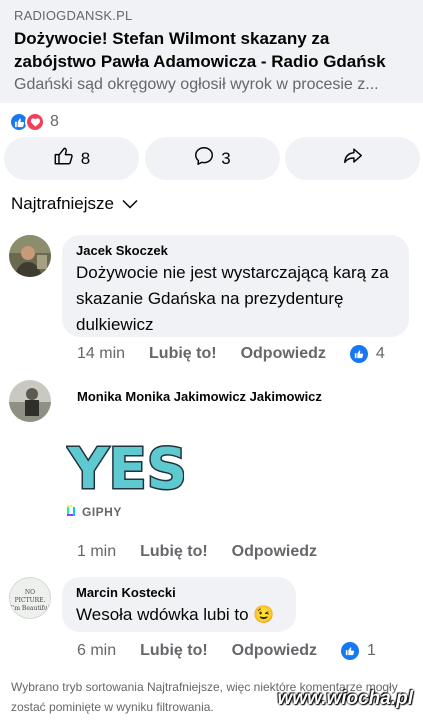  What do you see at coordinates (85, 158) in the screenshot?
I see `like-count: 8` at bounding box center [85, 158].